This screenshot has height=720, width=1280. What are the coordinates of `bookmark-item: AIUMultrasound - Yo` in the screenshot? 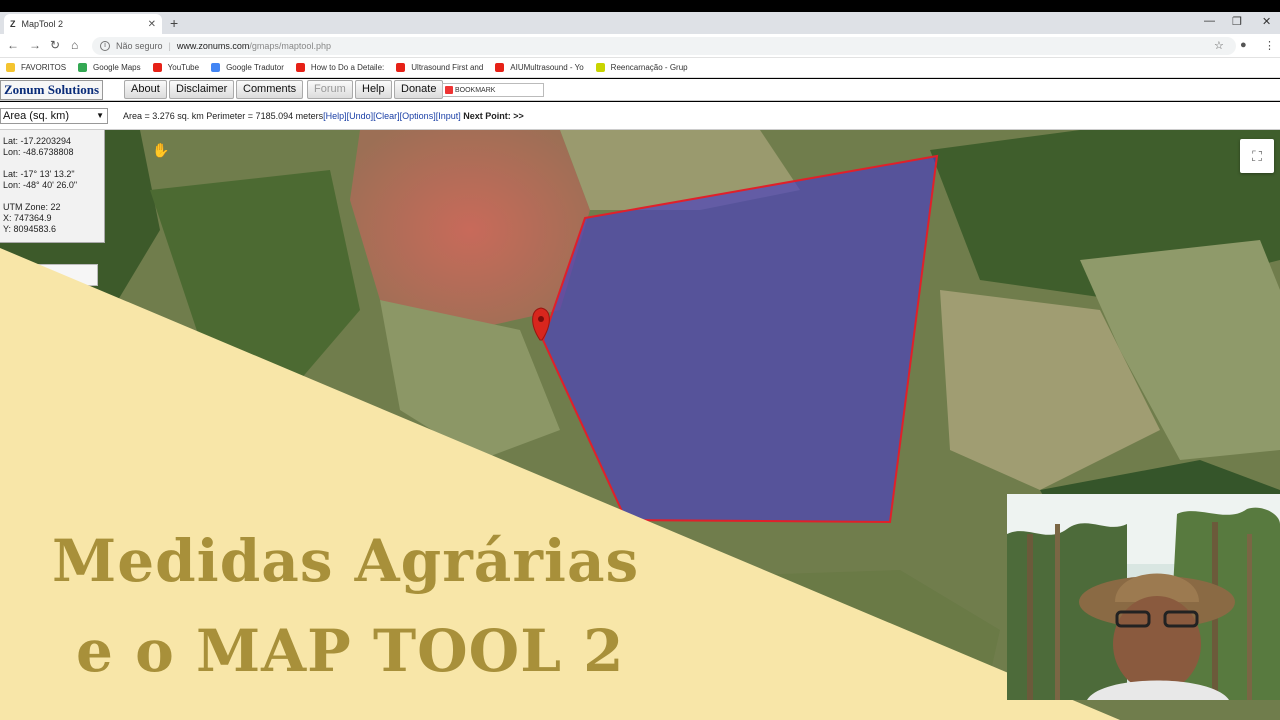 It's located at (539, 67).